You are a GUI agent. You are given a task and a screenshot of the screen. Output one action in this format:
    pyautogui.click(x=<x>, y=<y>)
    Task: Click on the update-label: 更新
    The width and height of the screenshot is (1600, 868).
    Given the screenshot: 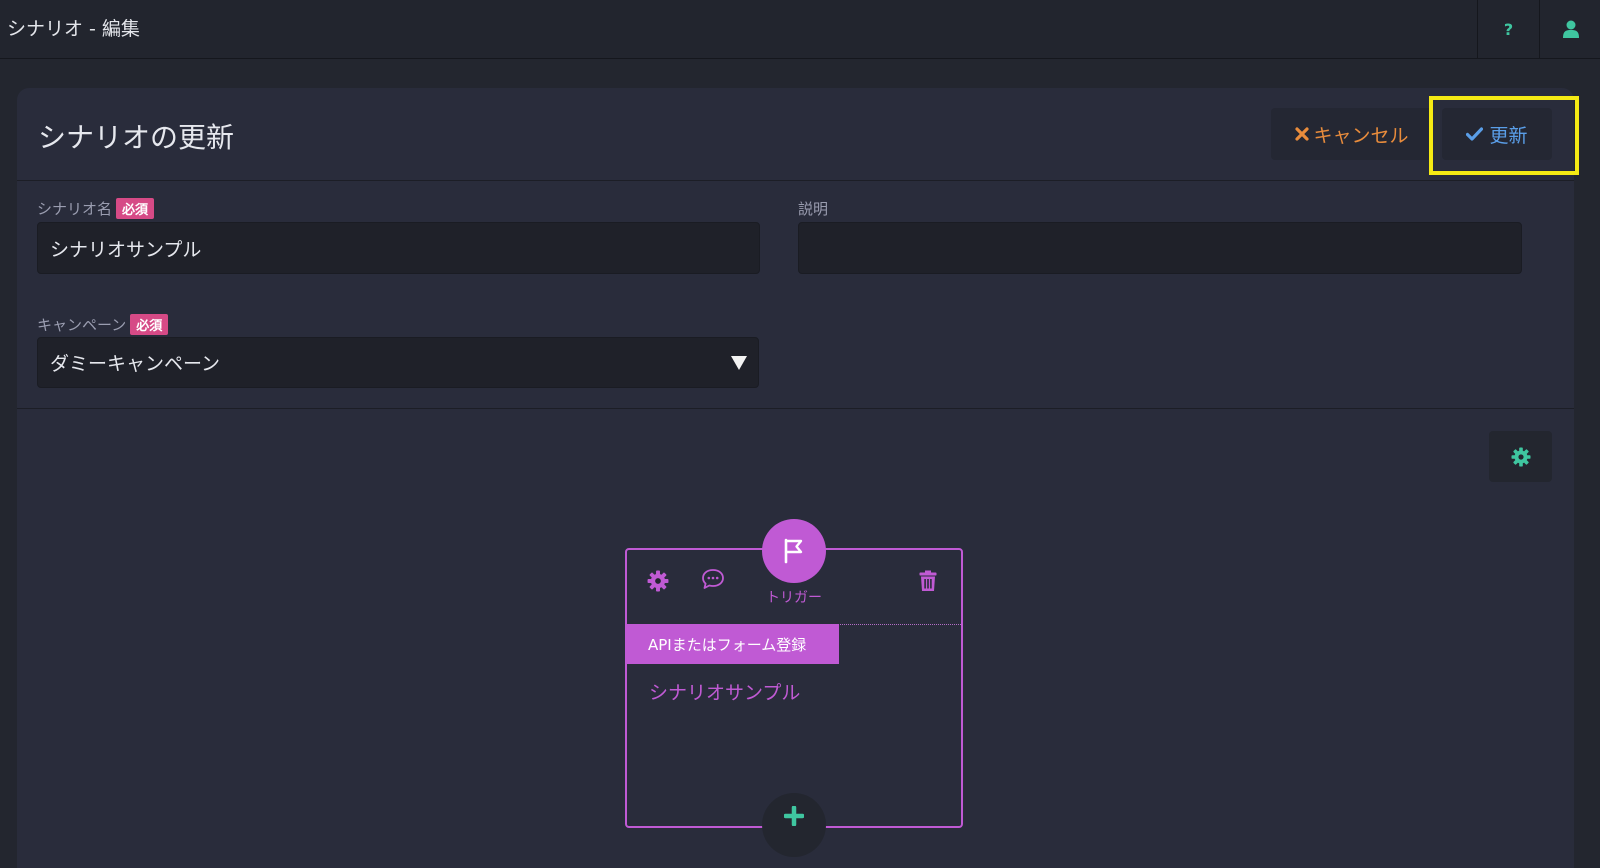 What is the action you would take?
    pyautogui.click(x=1508, y=135)
    